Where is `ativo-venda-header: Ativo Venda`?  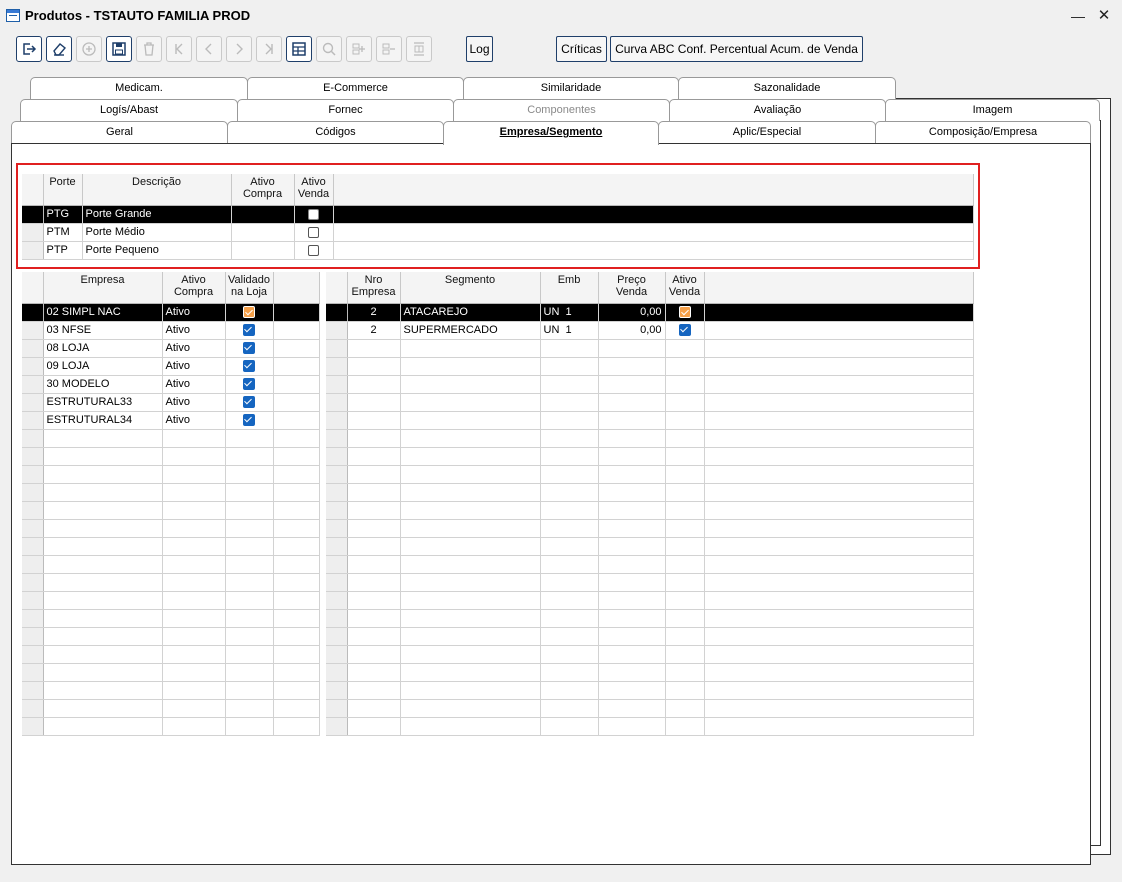
ativo-venda-header: Ativo Venda is located at coordinates (685, 288).